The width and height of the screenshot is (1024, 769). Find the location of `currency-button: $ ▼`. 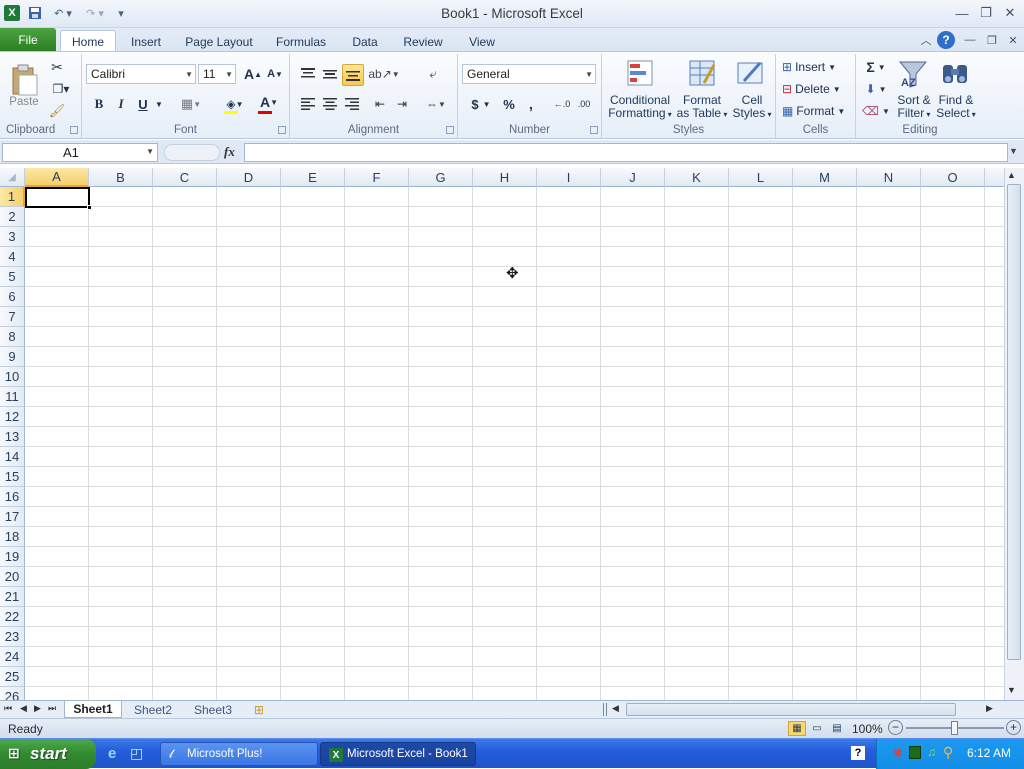

currency-button: $ ▼ is located at coordinates (481, 104).